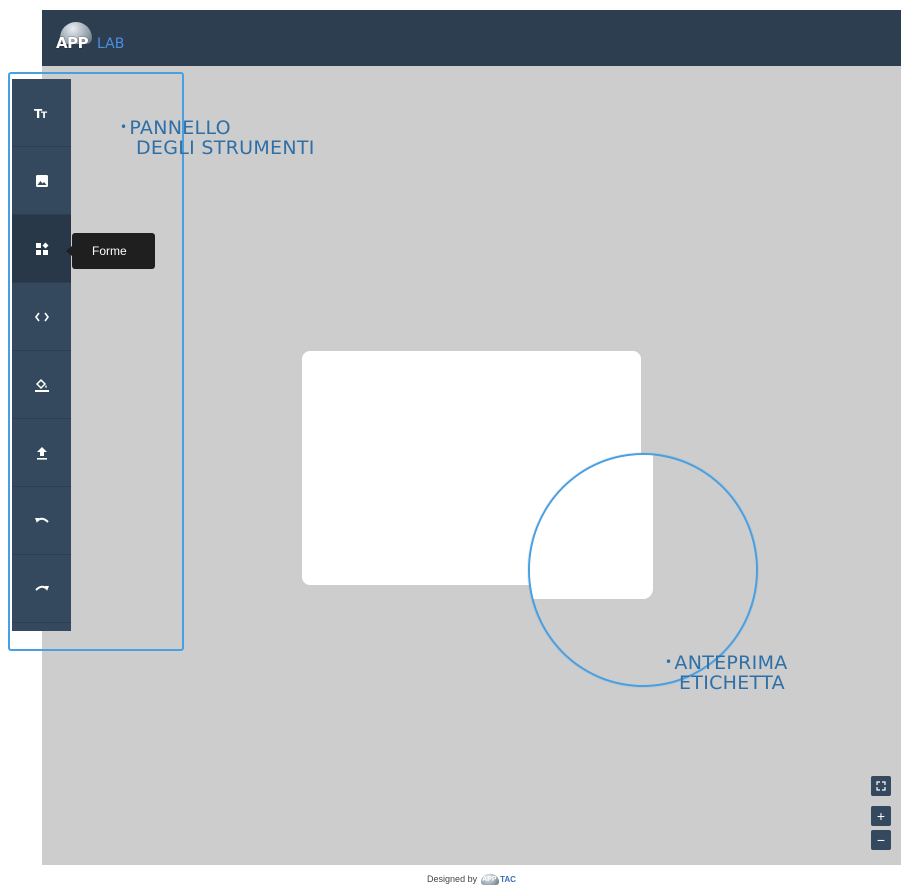  I want to click on expand-icon, so click(881, 786).